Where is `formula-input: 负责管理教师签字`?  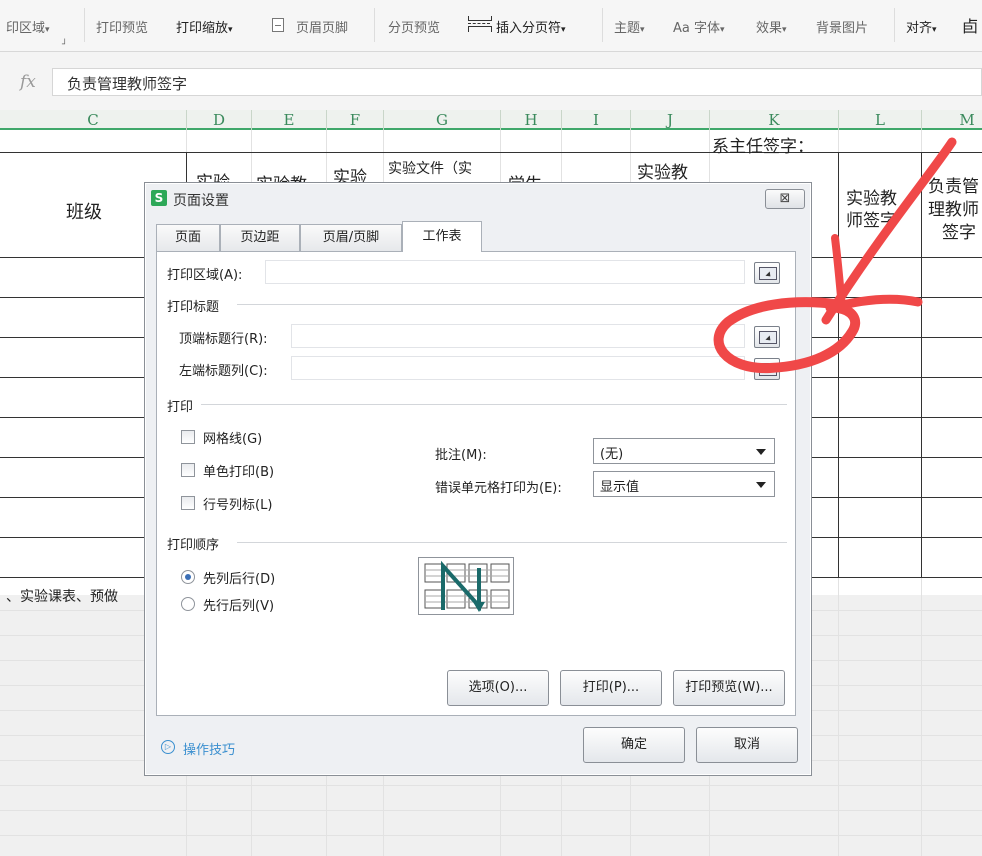 formula-input: 负责管理教师签字 is located at coordinates (517, 82).